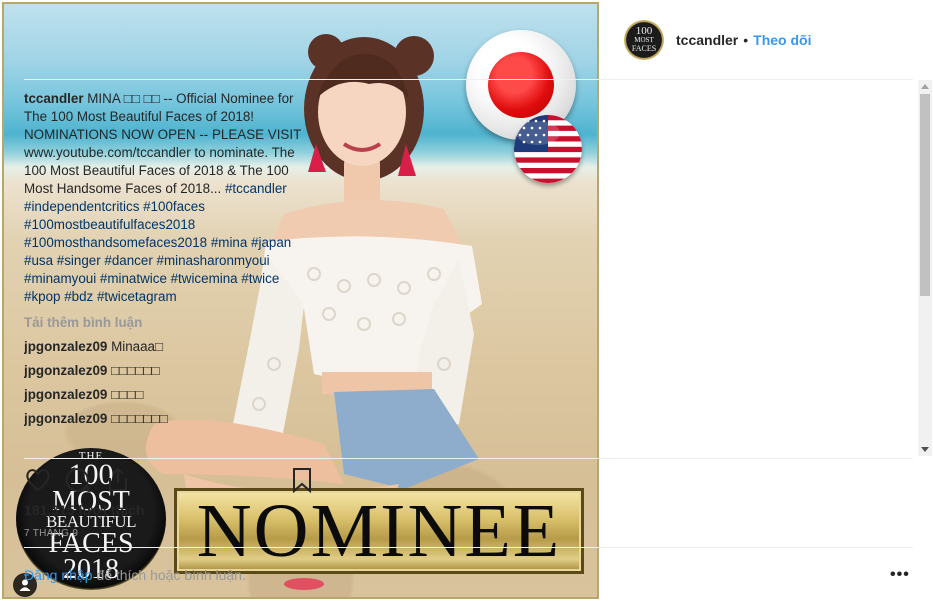 The width and height of the screenshot is (933, 601). What do you see at coordinates (135, 370) in the screenshot?
I see `comment-text: □□□□□□` at bounding box center [135, 370].